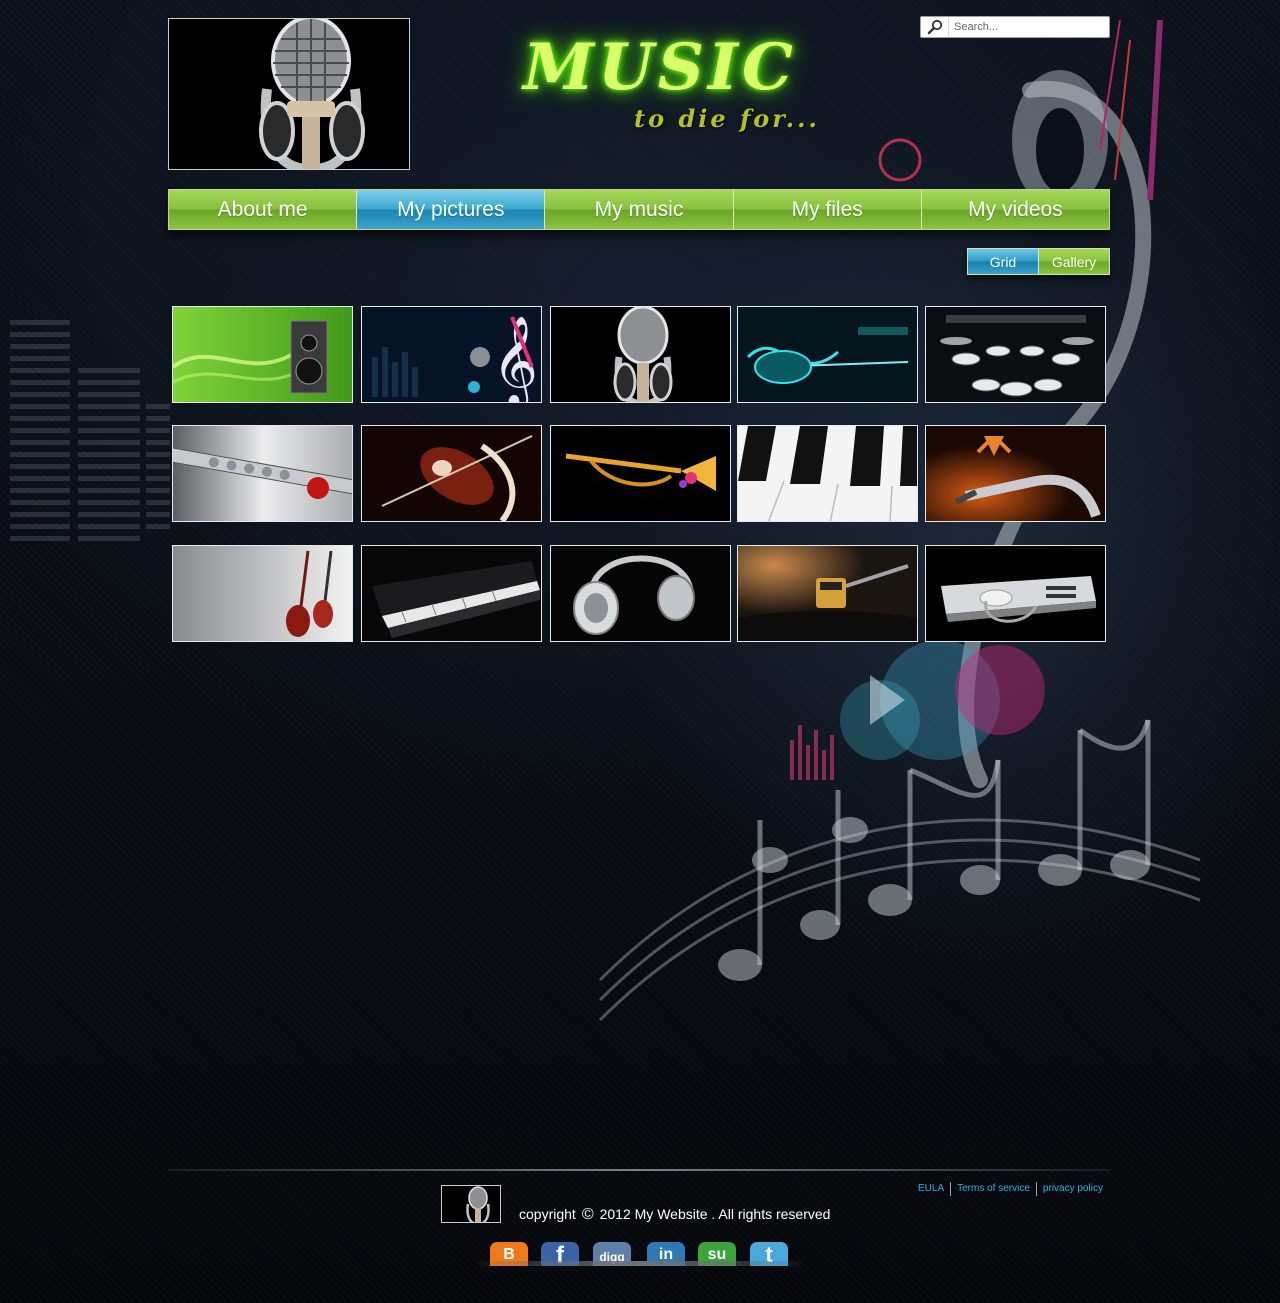  I want to click on thumbnail-violin-art, so click(451, 473).